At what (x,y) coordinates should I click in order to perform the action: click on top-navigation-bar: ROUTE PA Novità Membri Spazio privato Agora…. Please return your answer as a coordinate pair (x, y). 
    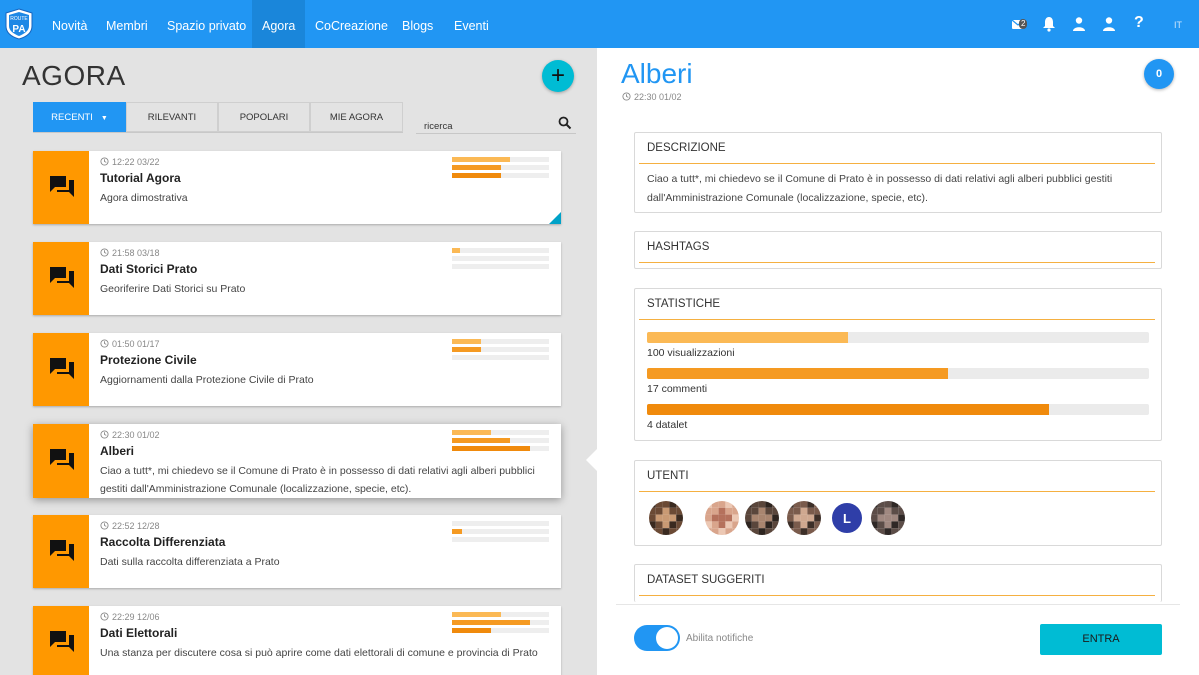
    Looking at the image, I should click on (599, 24).